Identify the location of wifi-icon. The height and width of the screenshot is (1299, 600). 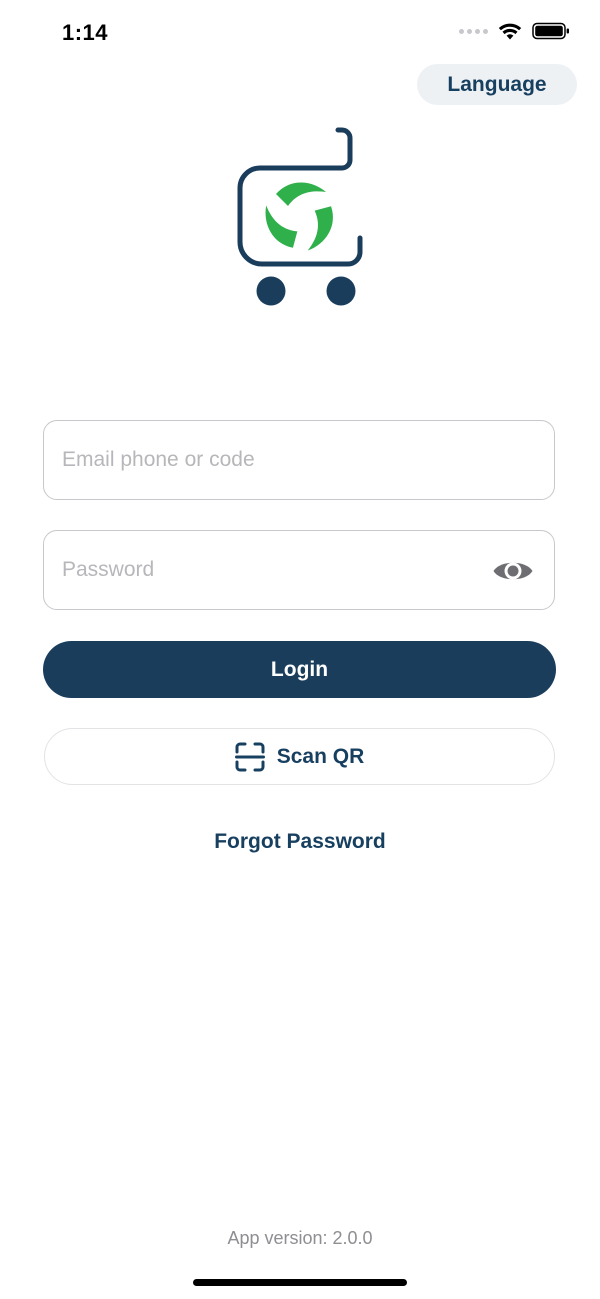
(510, 31).